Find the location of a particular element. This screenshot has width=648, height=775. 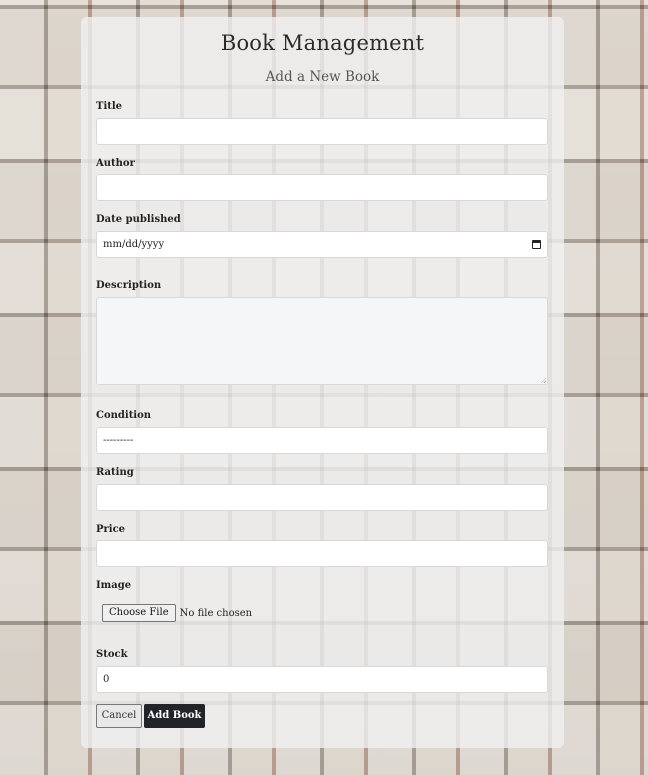

calendar-icon is located at coordinates (536, 244).